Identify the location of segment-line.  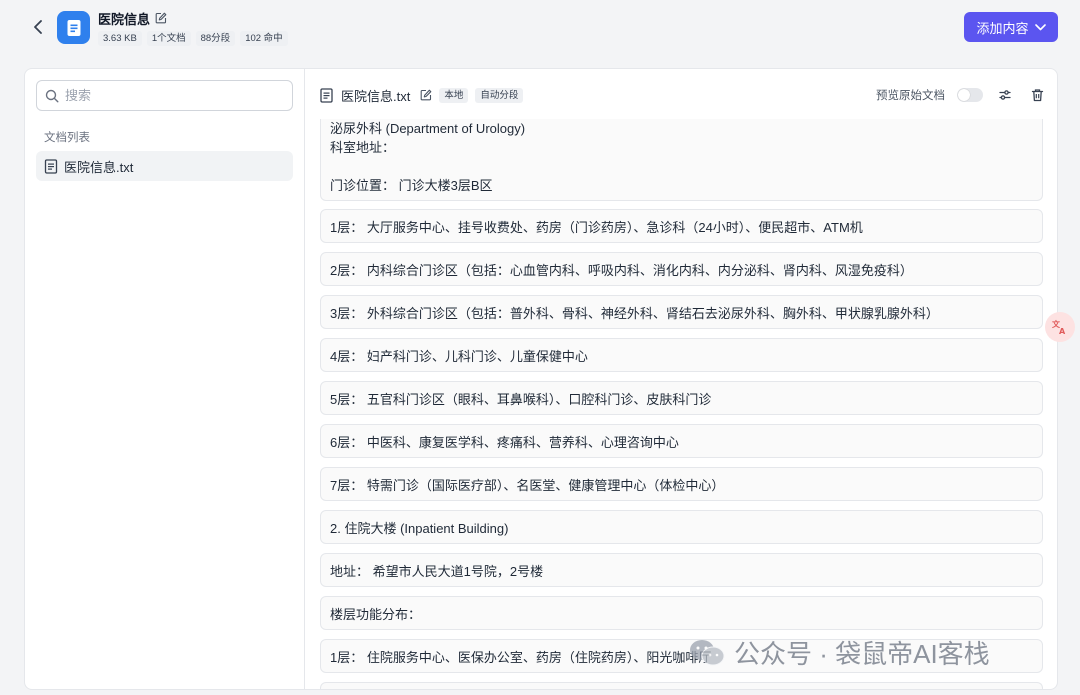
(681, 166).